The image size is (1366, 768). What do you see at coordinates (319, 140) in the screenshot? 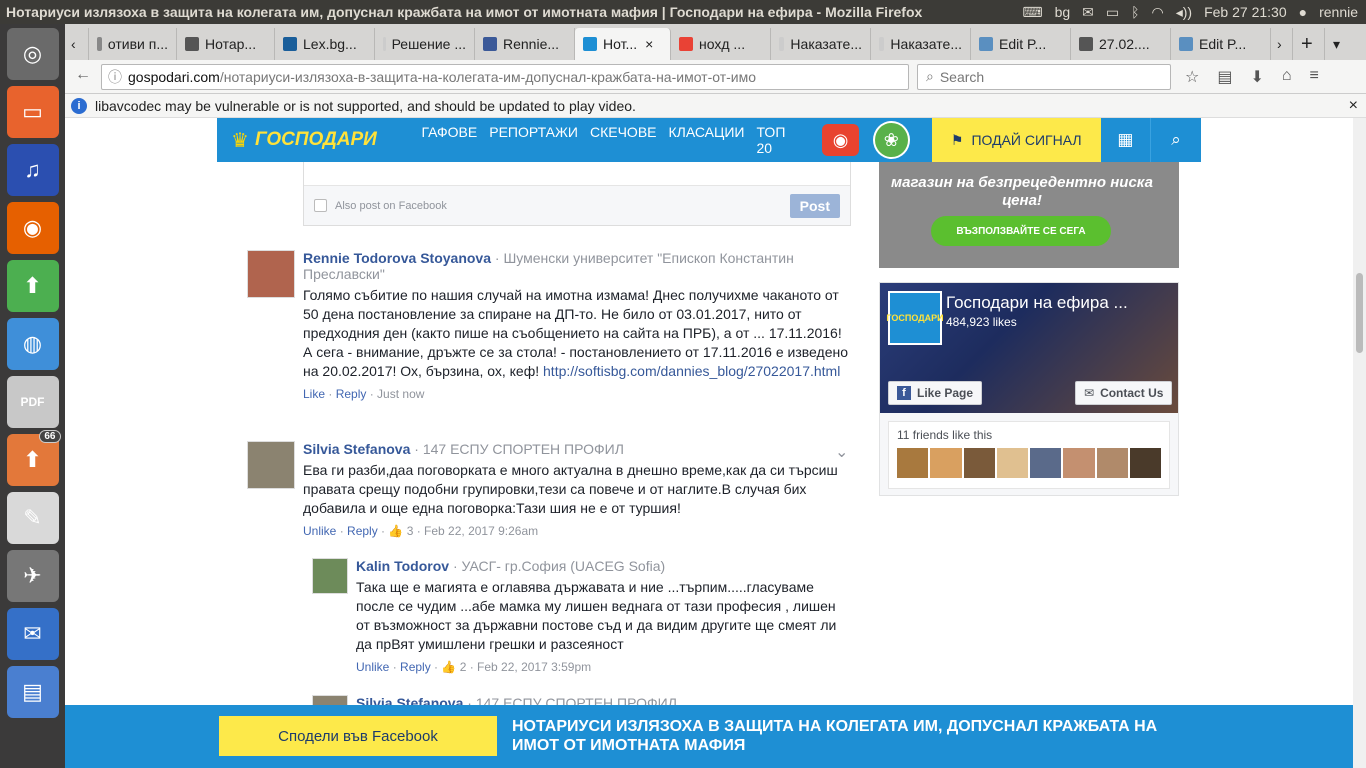
I see `site-logo: ♛ ГОСПОДАРИ` at bounding box center [319, 140].